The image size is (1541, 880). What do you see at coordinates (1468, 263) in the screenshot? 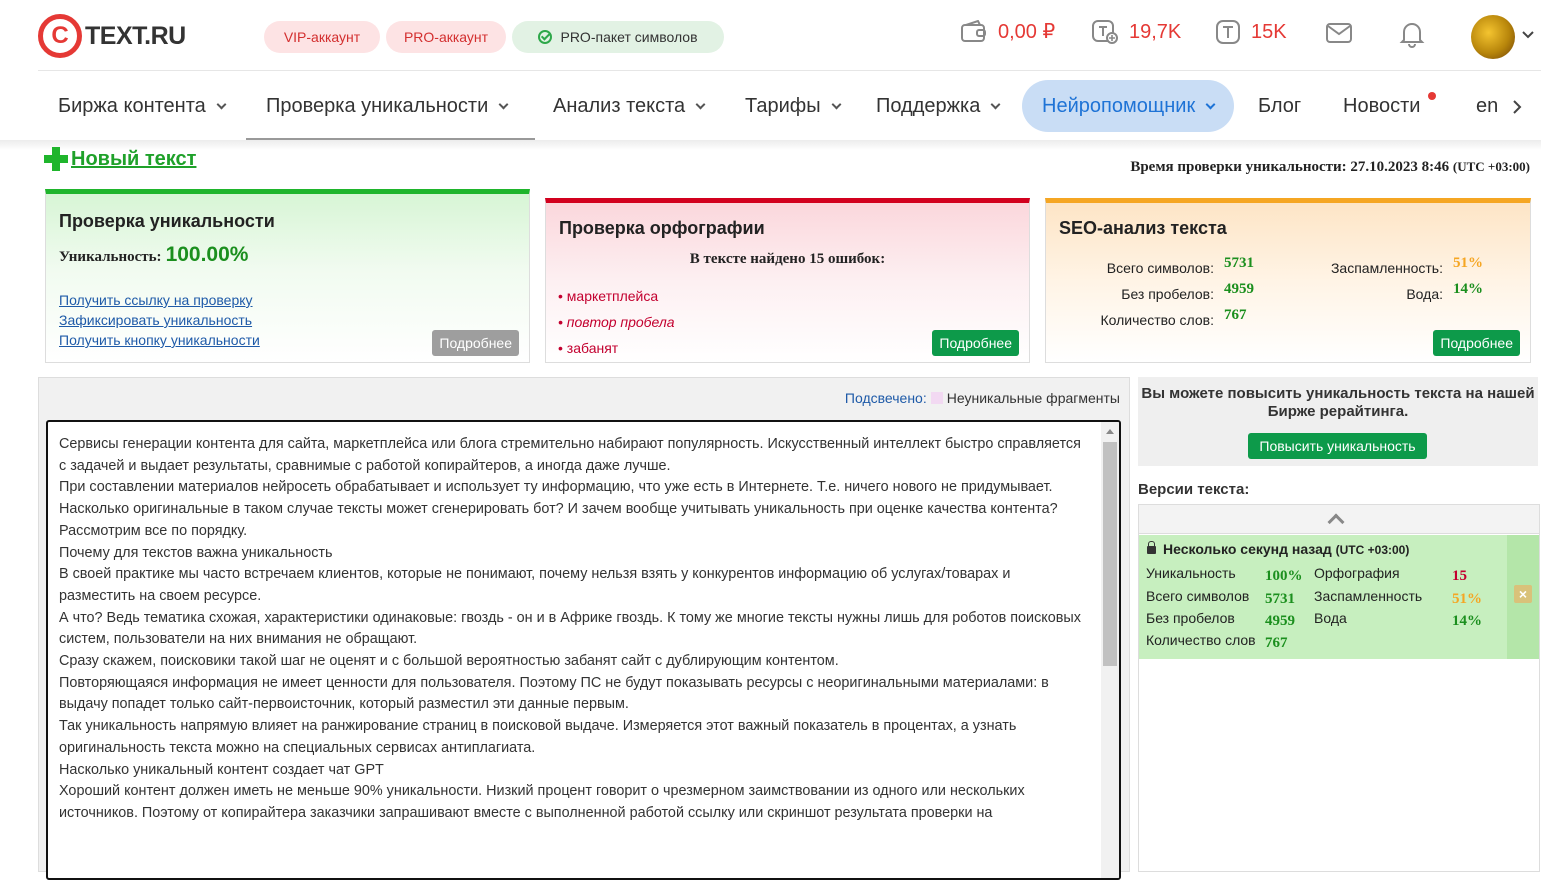
I see `seo-spam-value: 51%` at bounding box center [1468, 263].